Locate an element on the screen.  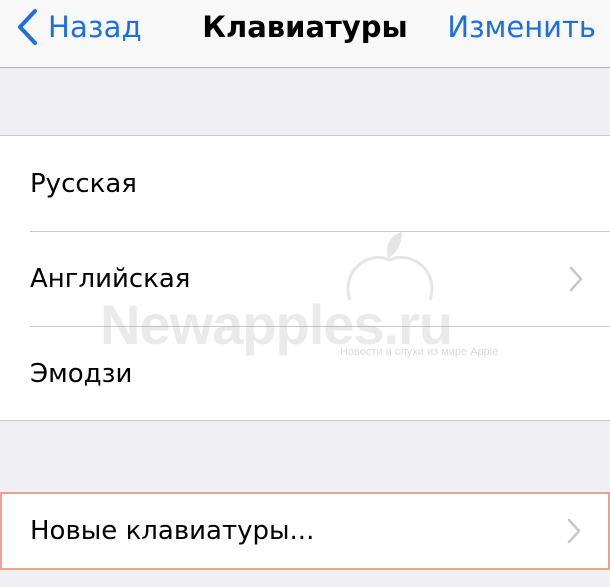
back-button: Назад is located at coordinates (77, 27).